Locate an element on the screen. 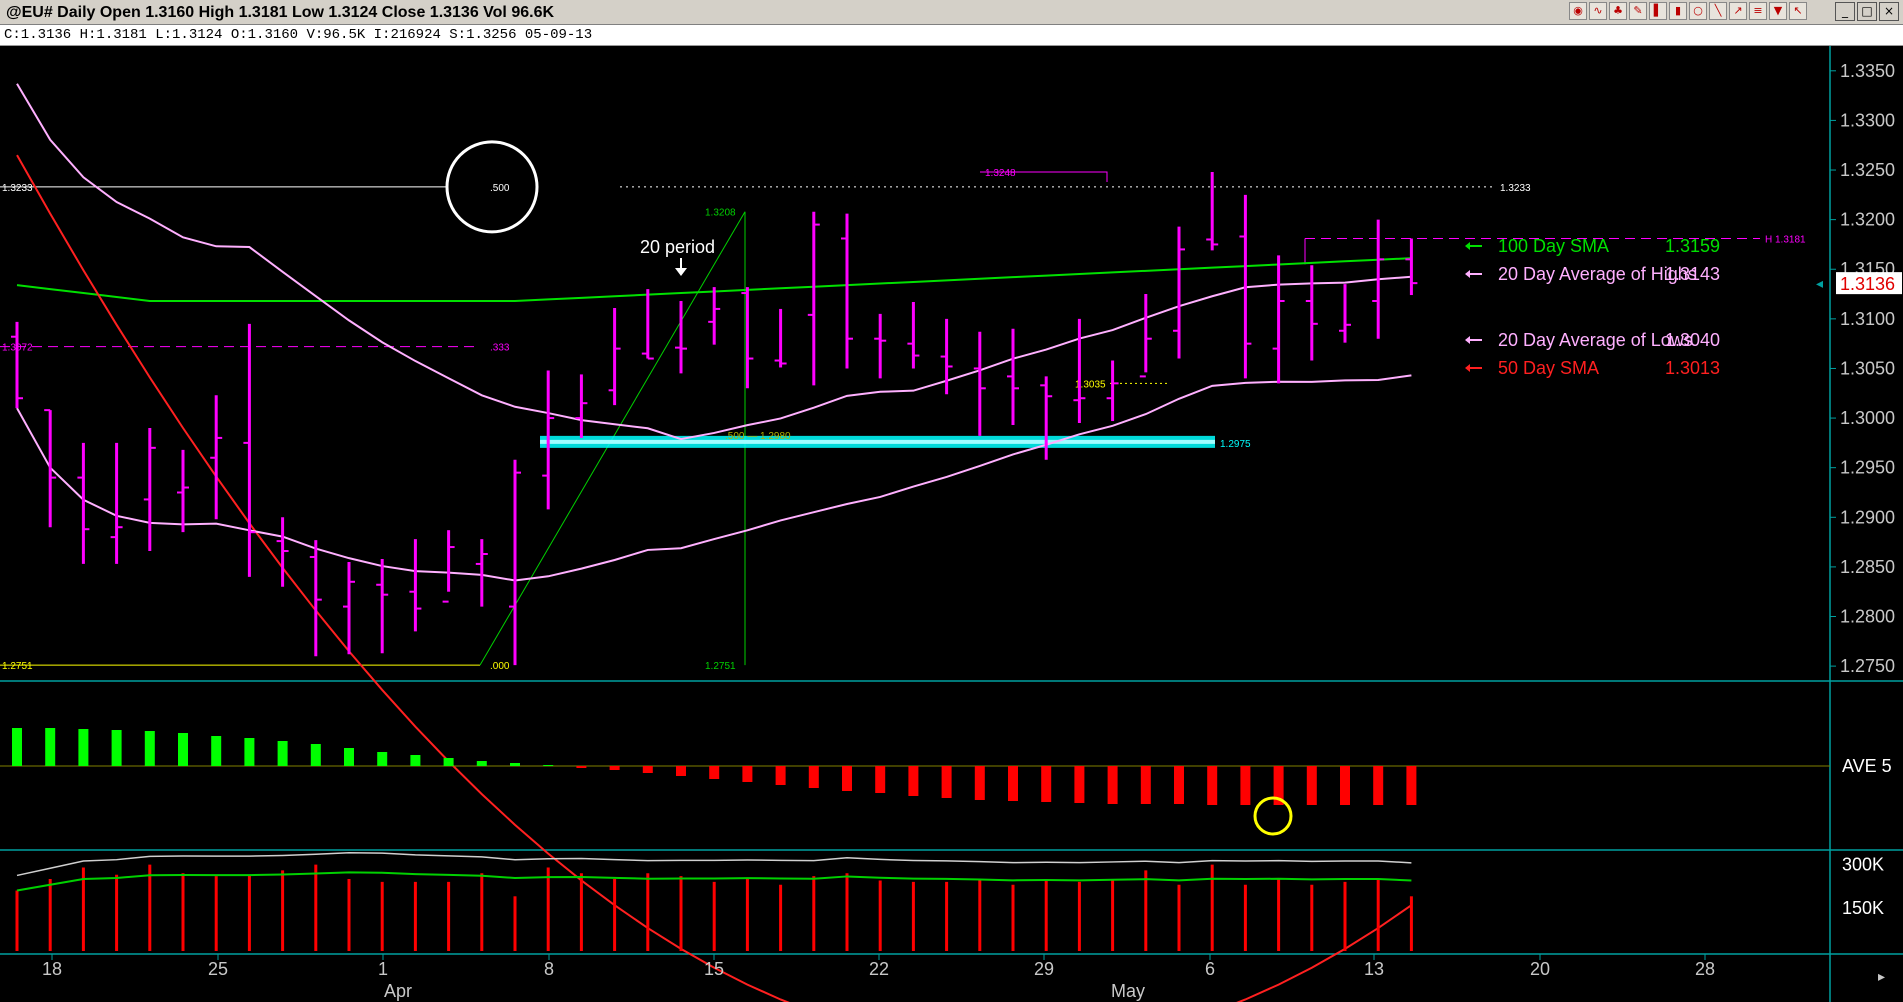  high-marker-label: H 1.3181 is located at coordinates (1785, 239).